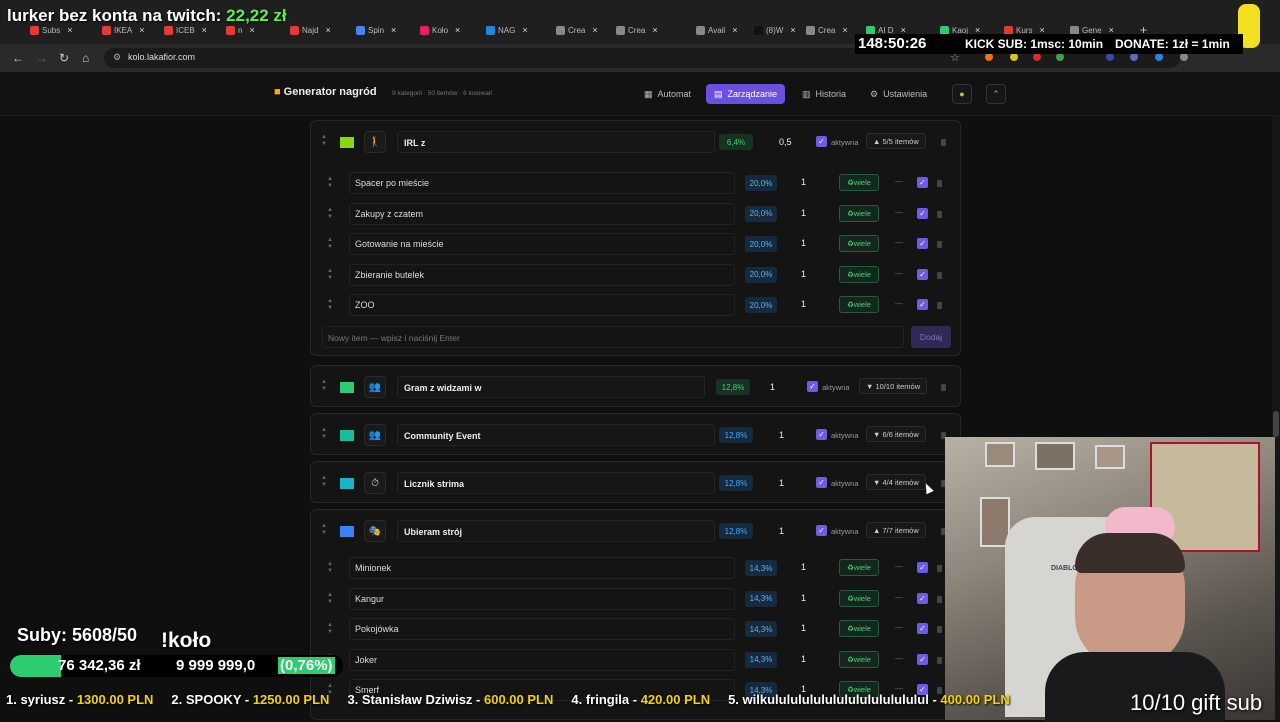  I want to click on item-name-input: Zbieranie butelek, so click(542, 274).